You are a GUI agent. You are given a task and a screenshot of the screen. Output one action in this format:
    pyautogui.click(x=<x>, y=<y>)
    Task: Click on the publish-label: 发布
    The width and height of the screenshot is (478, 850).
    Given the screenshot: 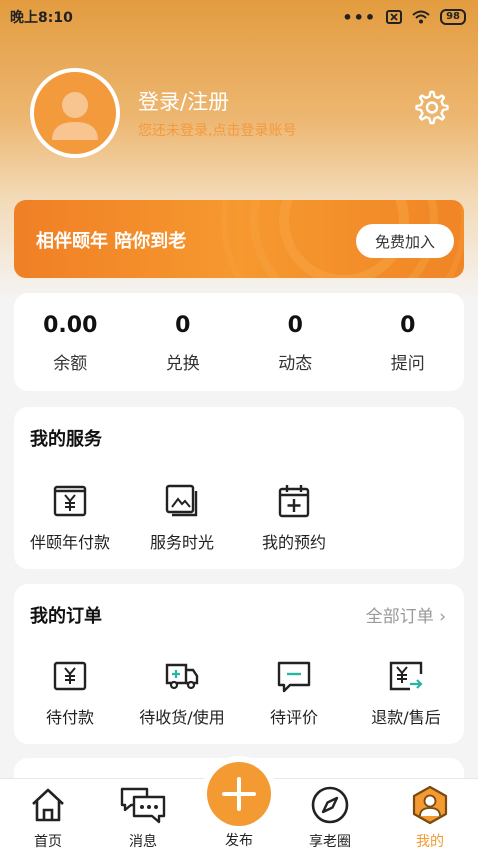 What is the action you would take?
    pyautogui.click(x=239, y=841)
    